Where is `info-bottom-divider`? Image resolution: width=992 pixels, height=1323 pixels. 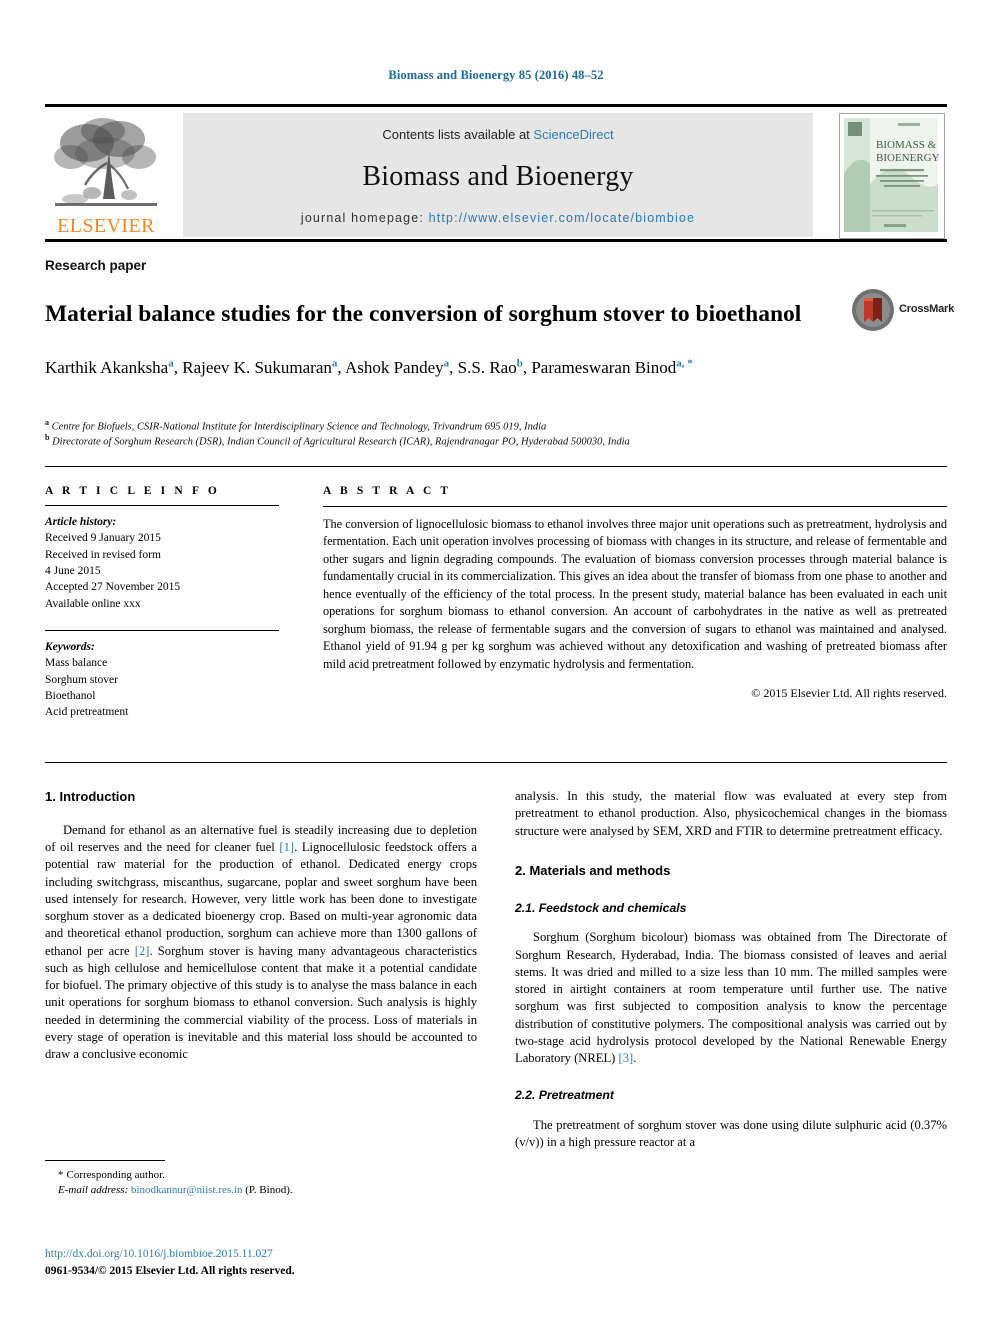
info-bottom-divider is located at coordinates (496, 762).